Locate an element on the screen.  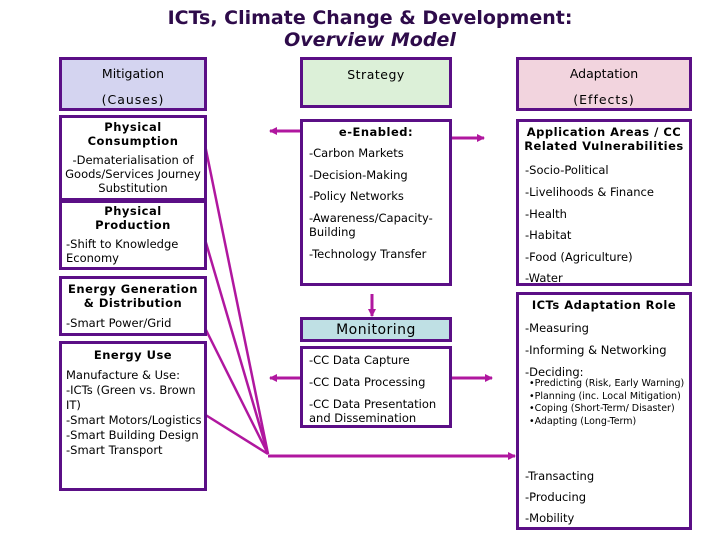
monitoring-header: Monitoring is located at coordinates (376, 329).